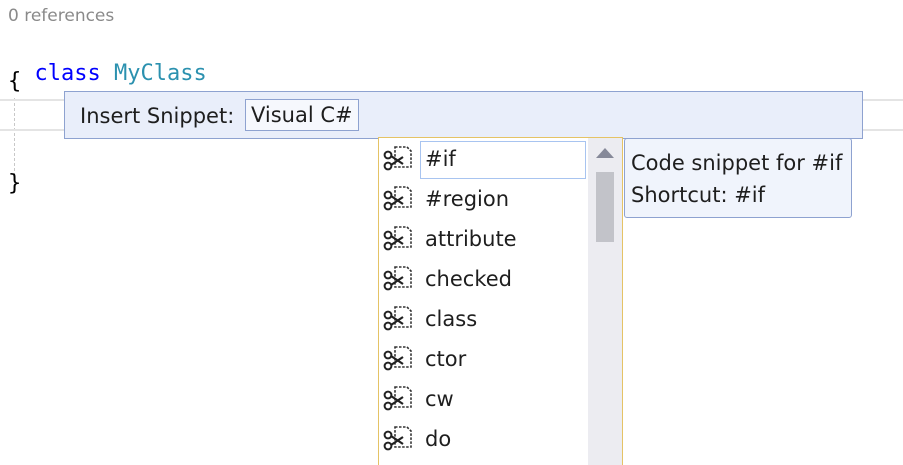 The height and width of the screenshot is (465, 903). I want to click on tooltip-description: Code snippet for #if, so click(737, 163).